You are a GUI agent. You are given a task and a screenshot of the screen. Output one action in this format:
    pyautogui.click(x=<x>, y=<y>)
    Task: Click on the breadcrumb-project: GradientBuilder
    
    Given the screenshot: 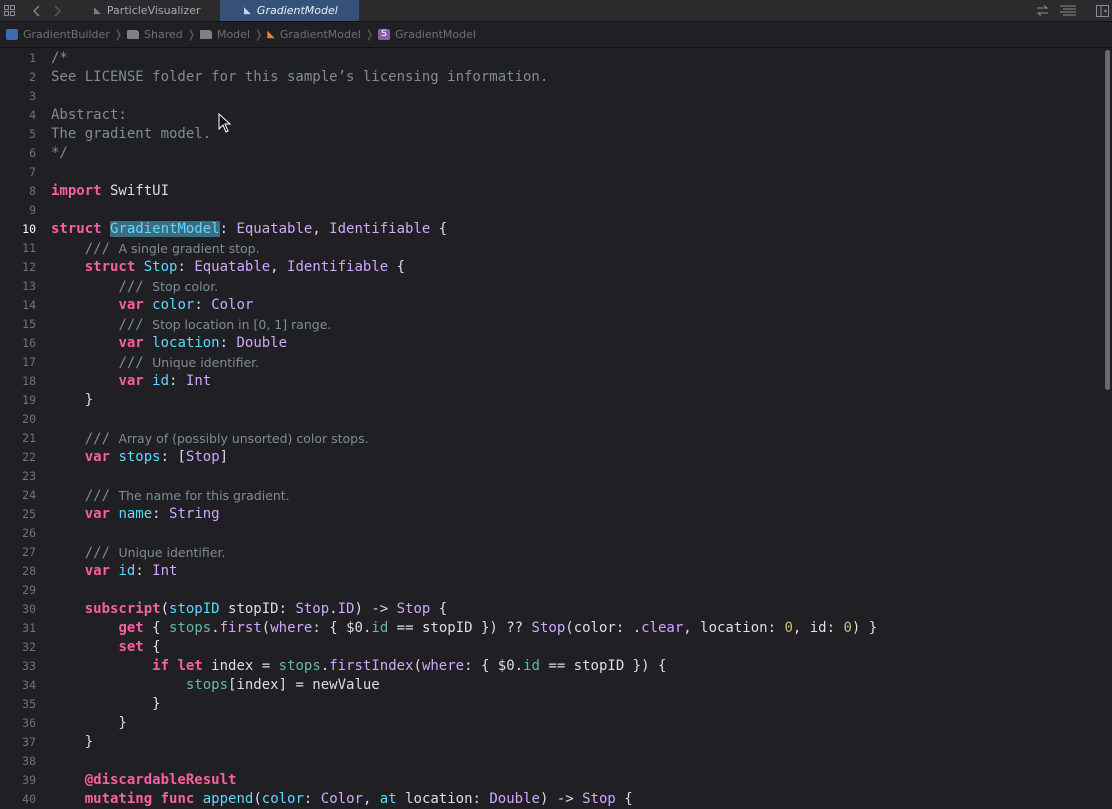 What is the action you would take?
    pyautogui.click(x=58, y=34)
    